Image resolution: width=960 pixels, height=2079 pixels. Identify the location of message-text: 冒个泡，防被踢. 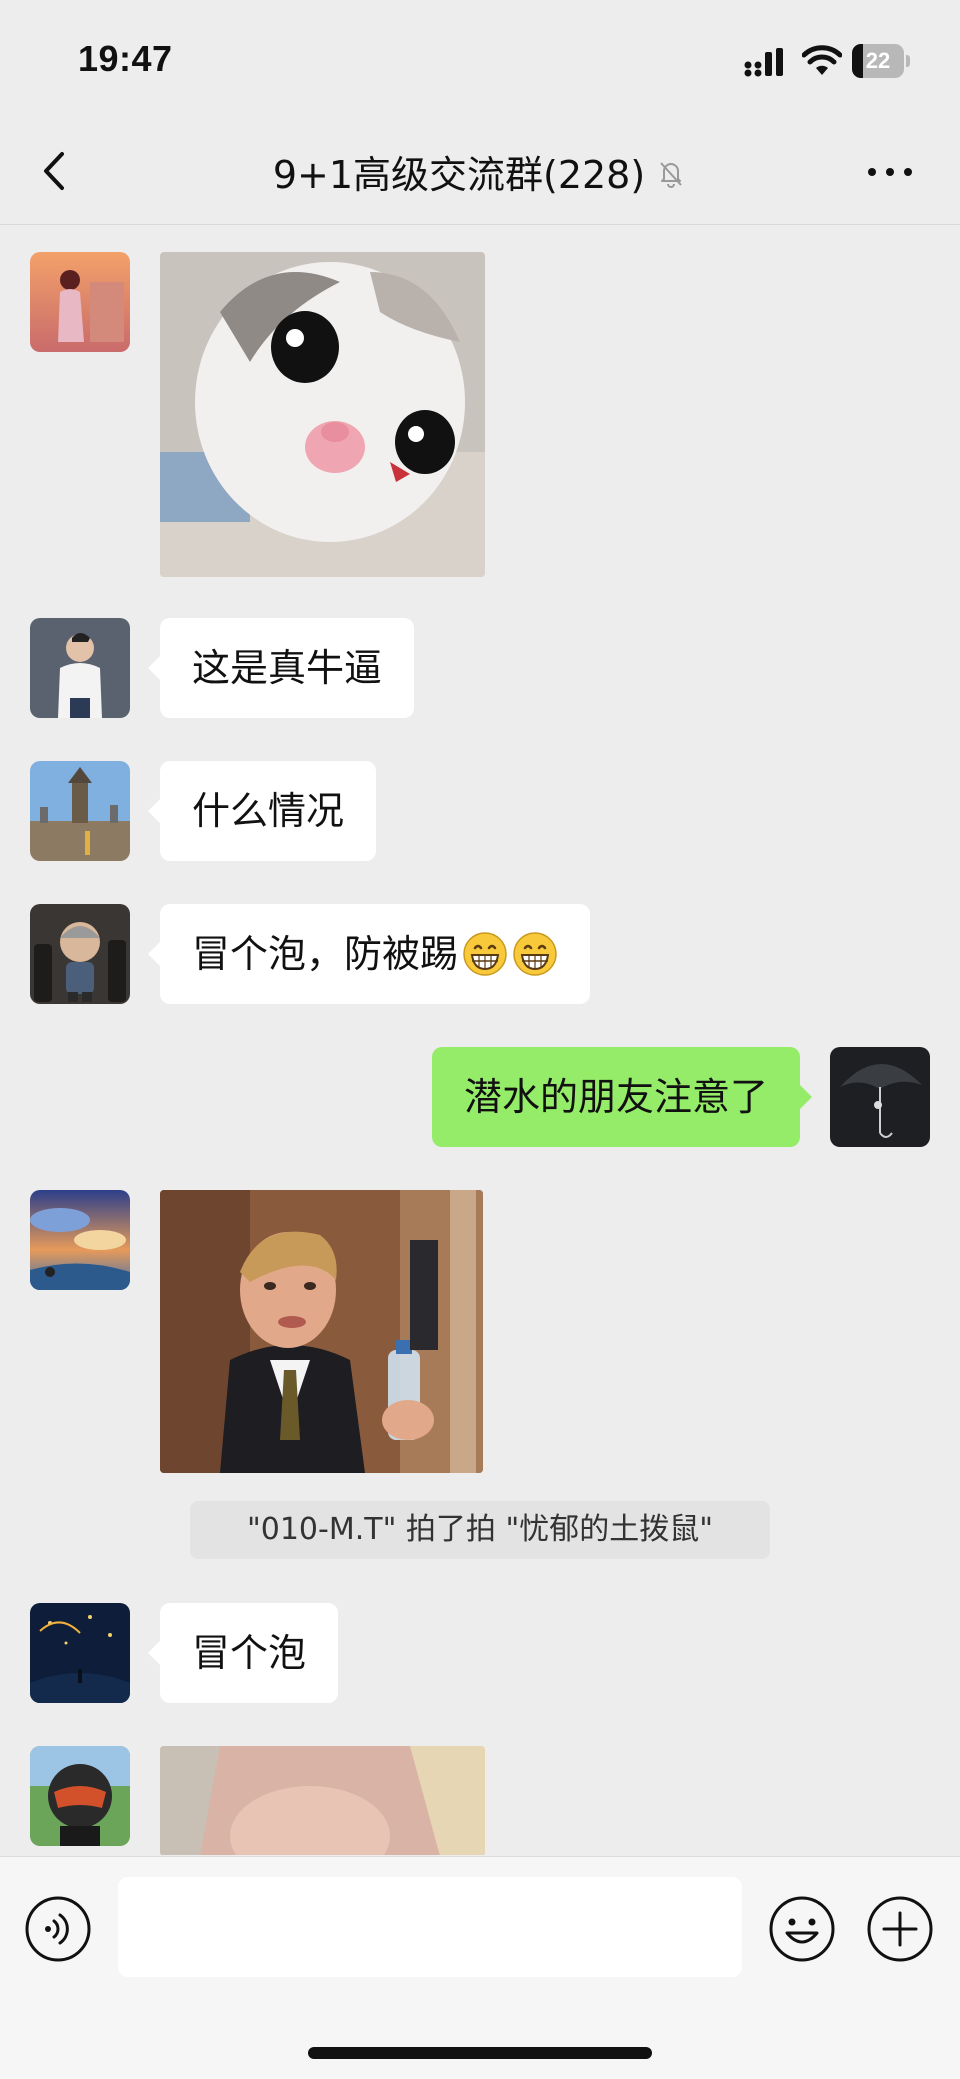
(325, 954).